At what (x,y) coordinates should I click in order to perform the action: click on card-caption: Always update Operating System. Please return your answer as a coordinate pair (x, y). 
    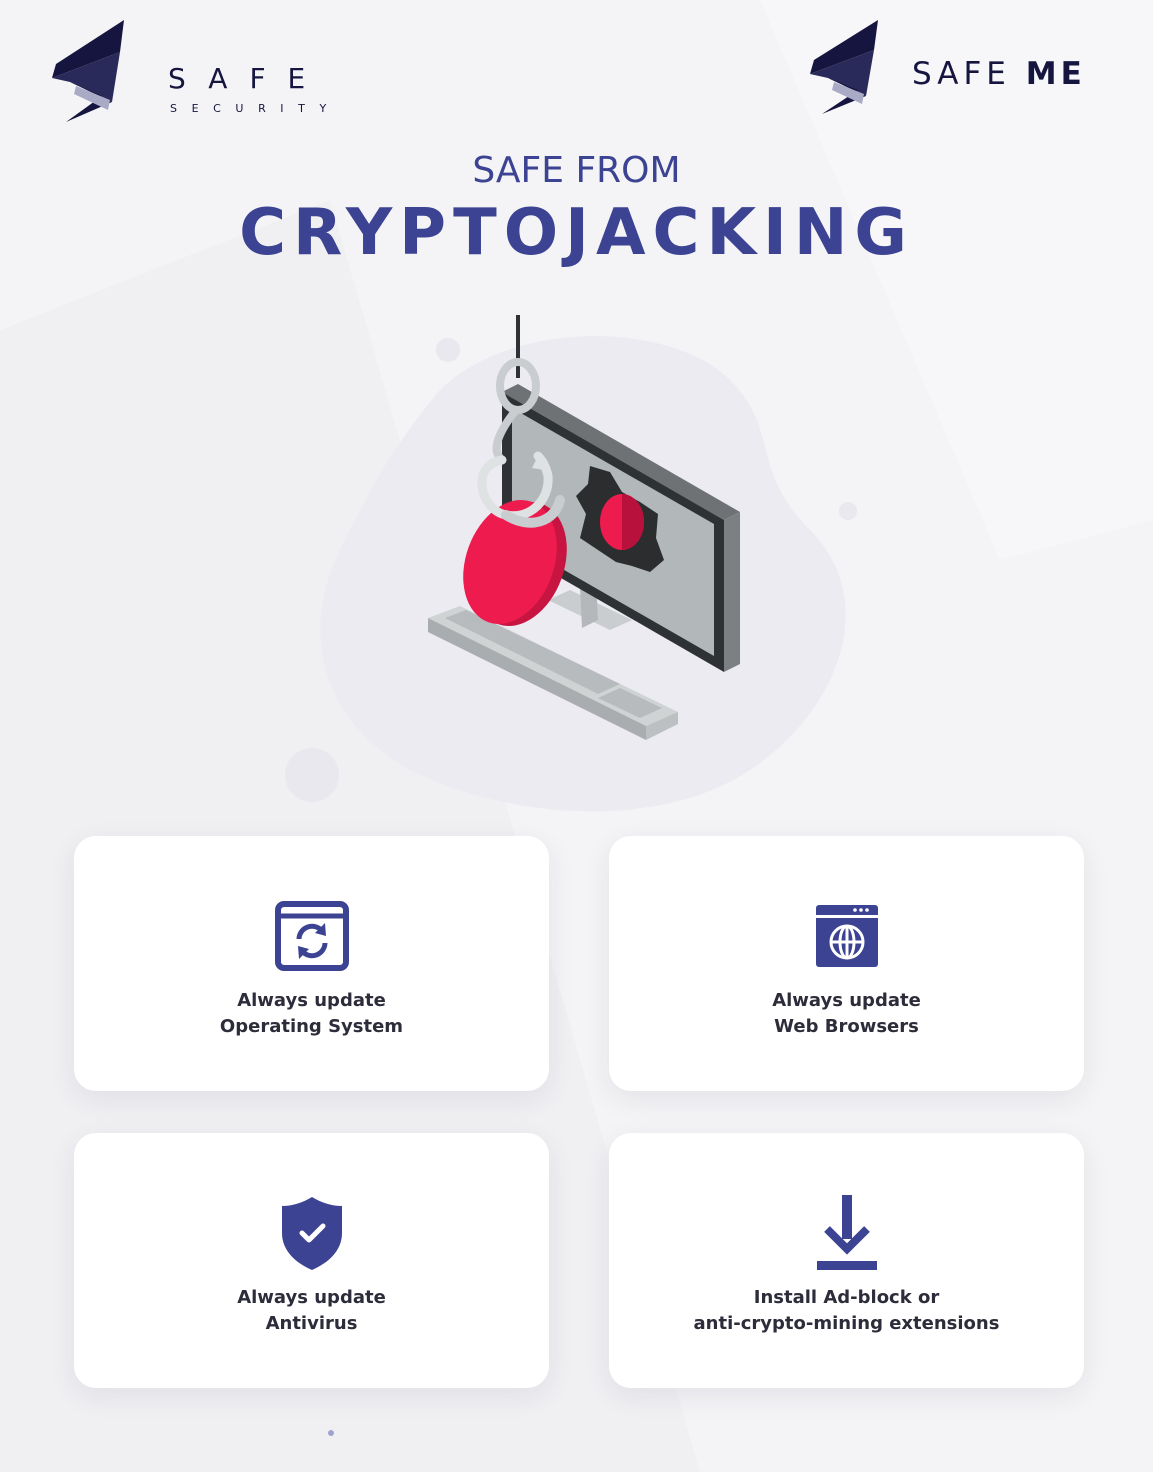
    Looking at the image, I should click on (311, 1014).